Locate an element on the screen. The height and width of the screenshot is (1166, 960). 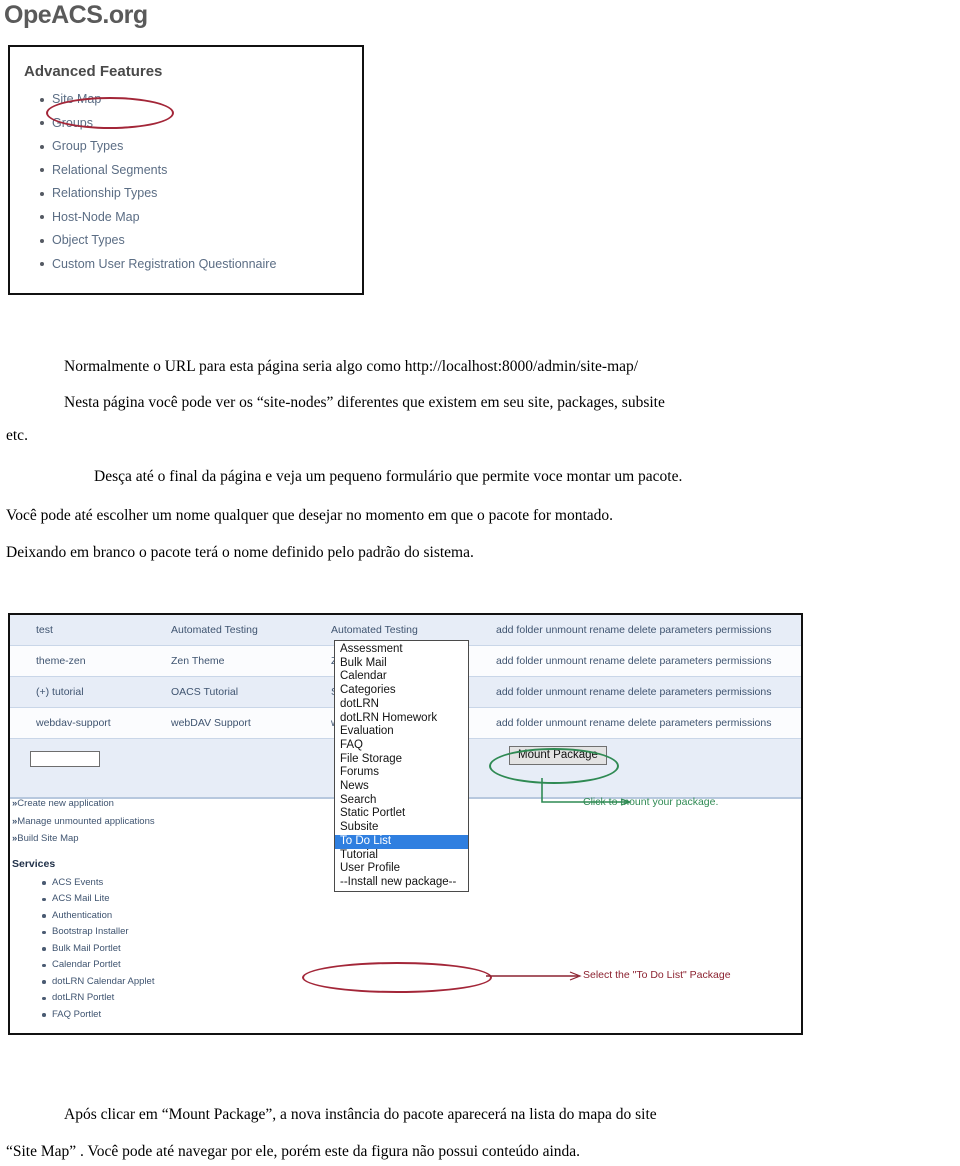
row-key: test is located at coordinates (90, 630).